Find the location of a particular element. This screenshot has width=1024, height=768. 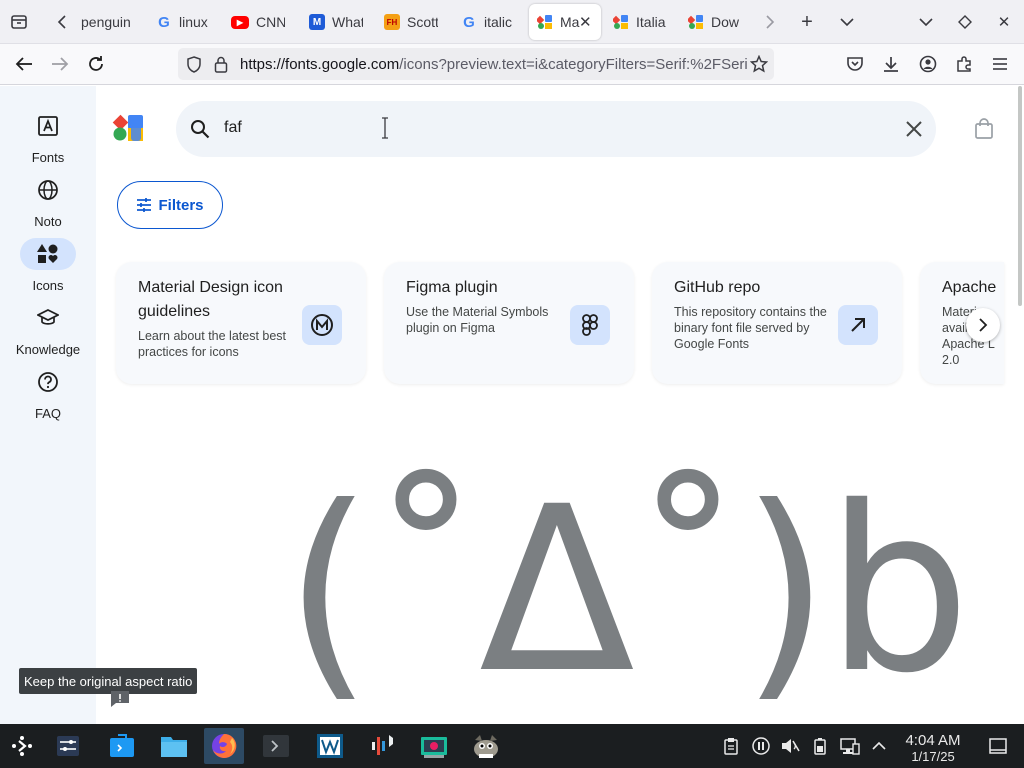

tab-penguin: penguin is located at coordinates (111, 22).